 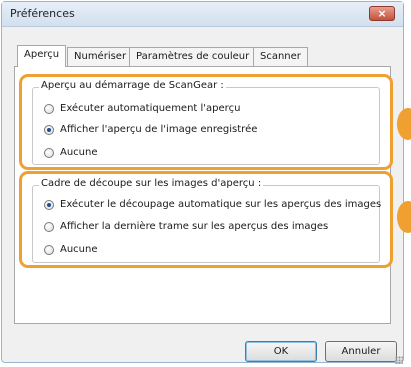 What do you see at coordinates (100, 56) in the screenshot?
I see `tab-numeriser: Numériser` at bounding box center [100, 56].